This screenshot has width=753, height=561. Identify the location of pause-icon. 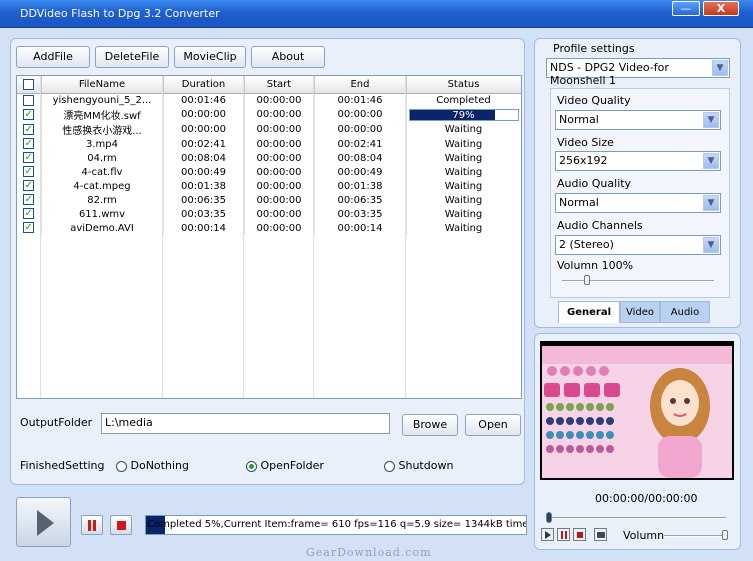
(89, 525).